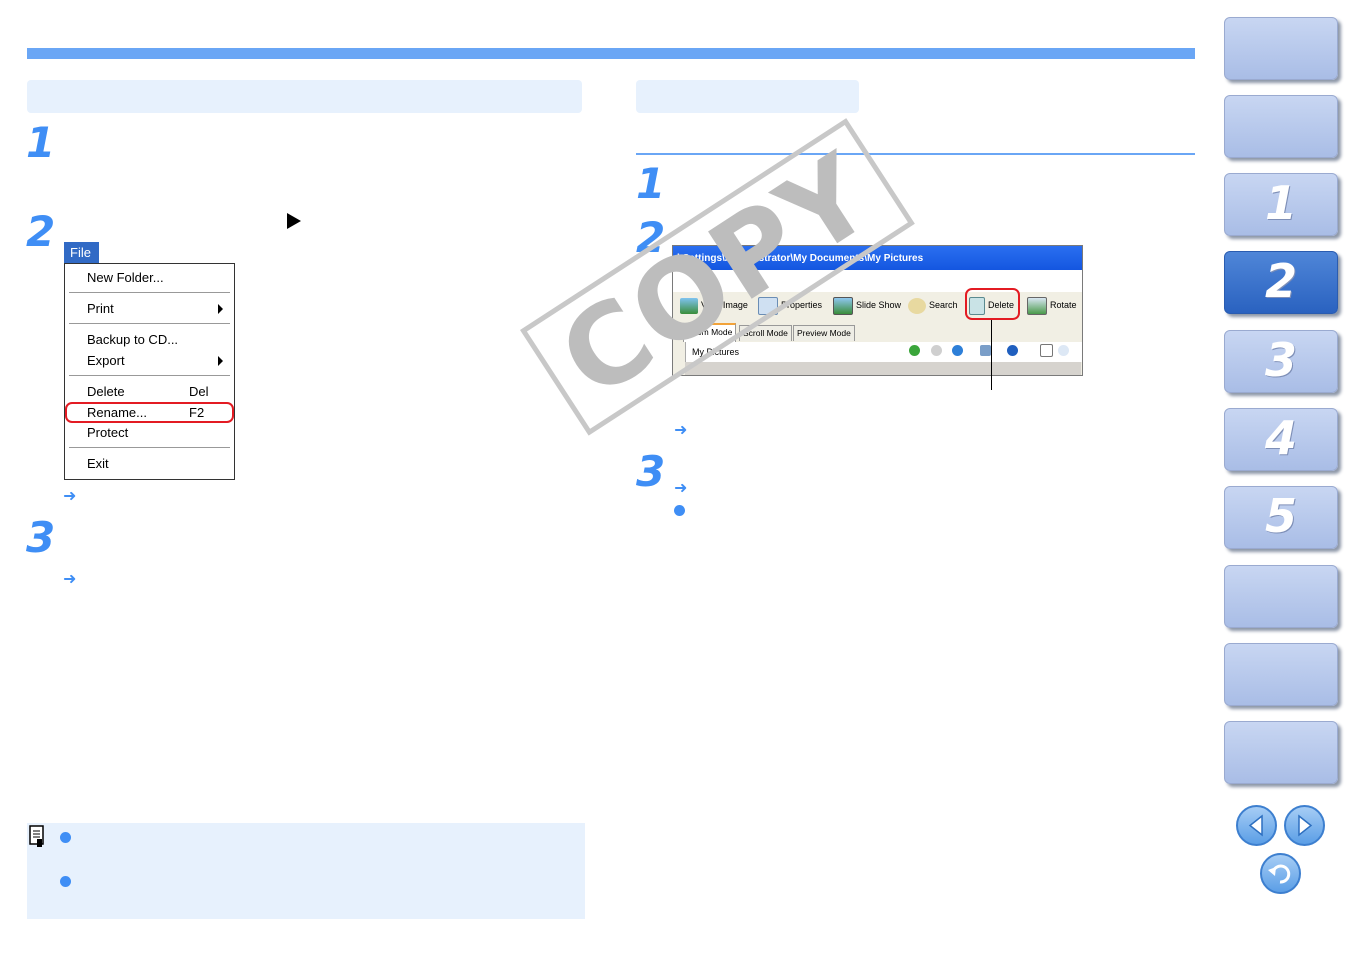  What do you see at coordinates (1281, 517) in the screenshot?
I see `nav-chapter-5: 5` at bounding box center [1281, 517].